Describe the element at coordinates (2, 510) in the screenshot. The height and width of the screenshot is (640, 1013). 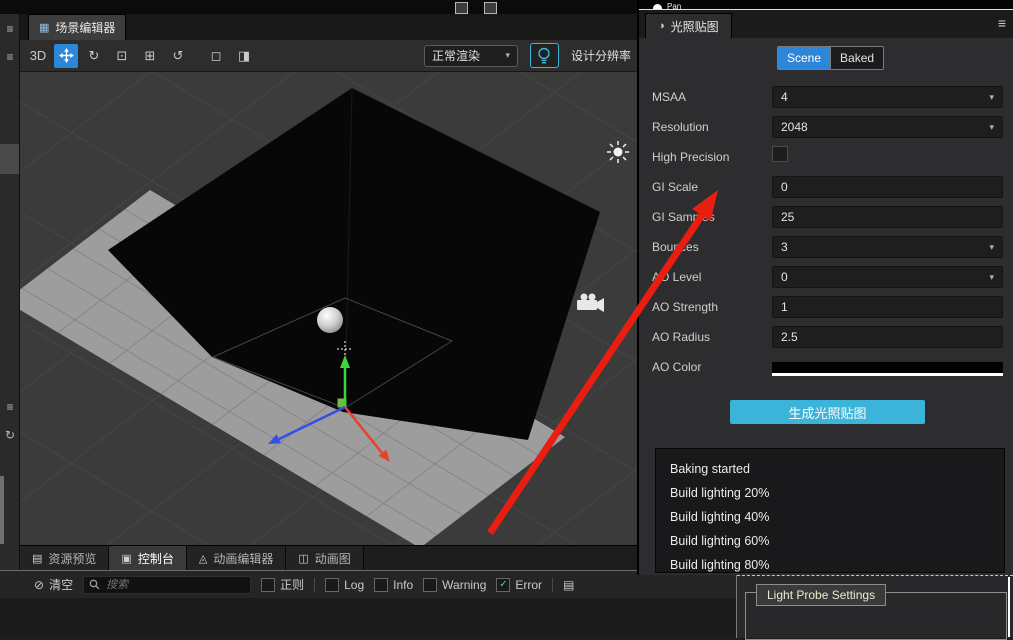
I see `rail-scrollbar` at that location.